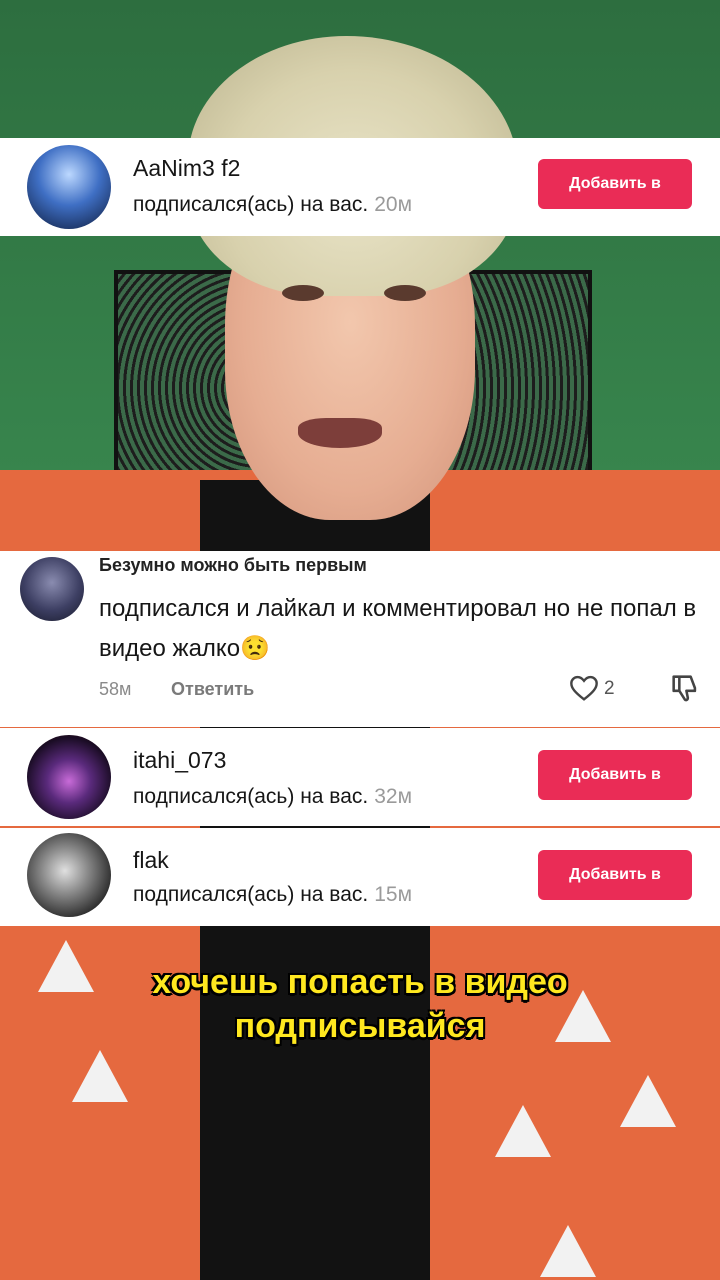  What do you see at coordinates (186, 168) in the screenshot?
I see `username: AaNim3 f2` at bounding box center [186, 168].